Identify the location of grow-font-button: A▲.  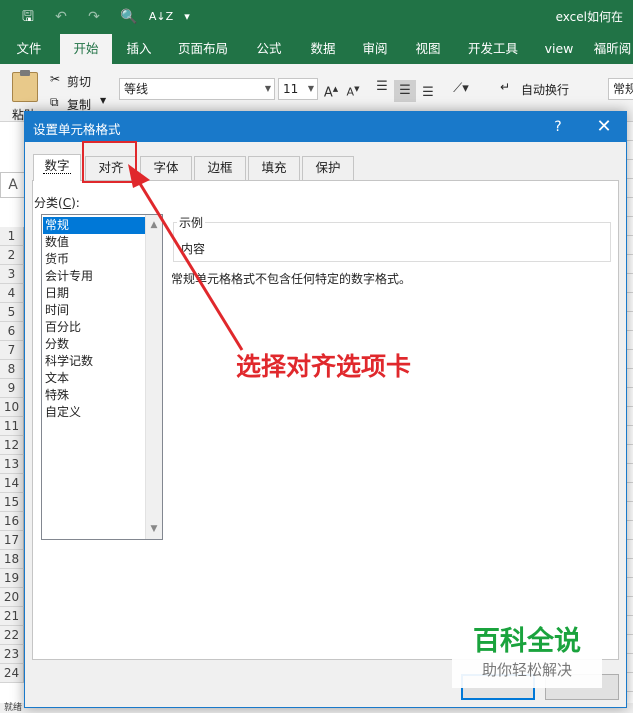
(331, 89).